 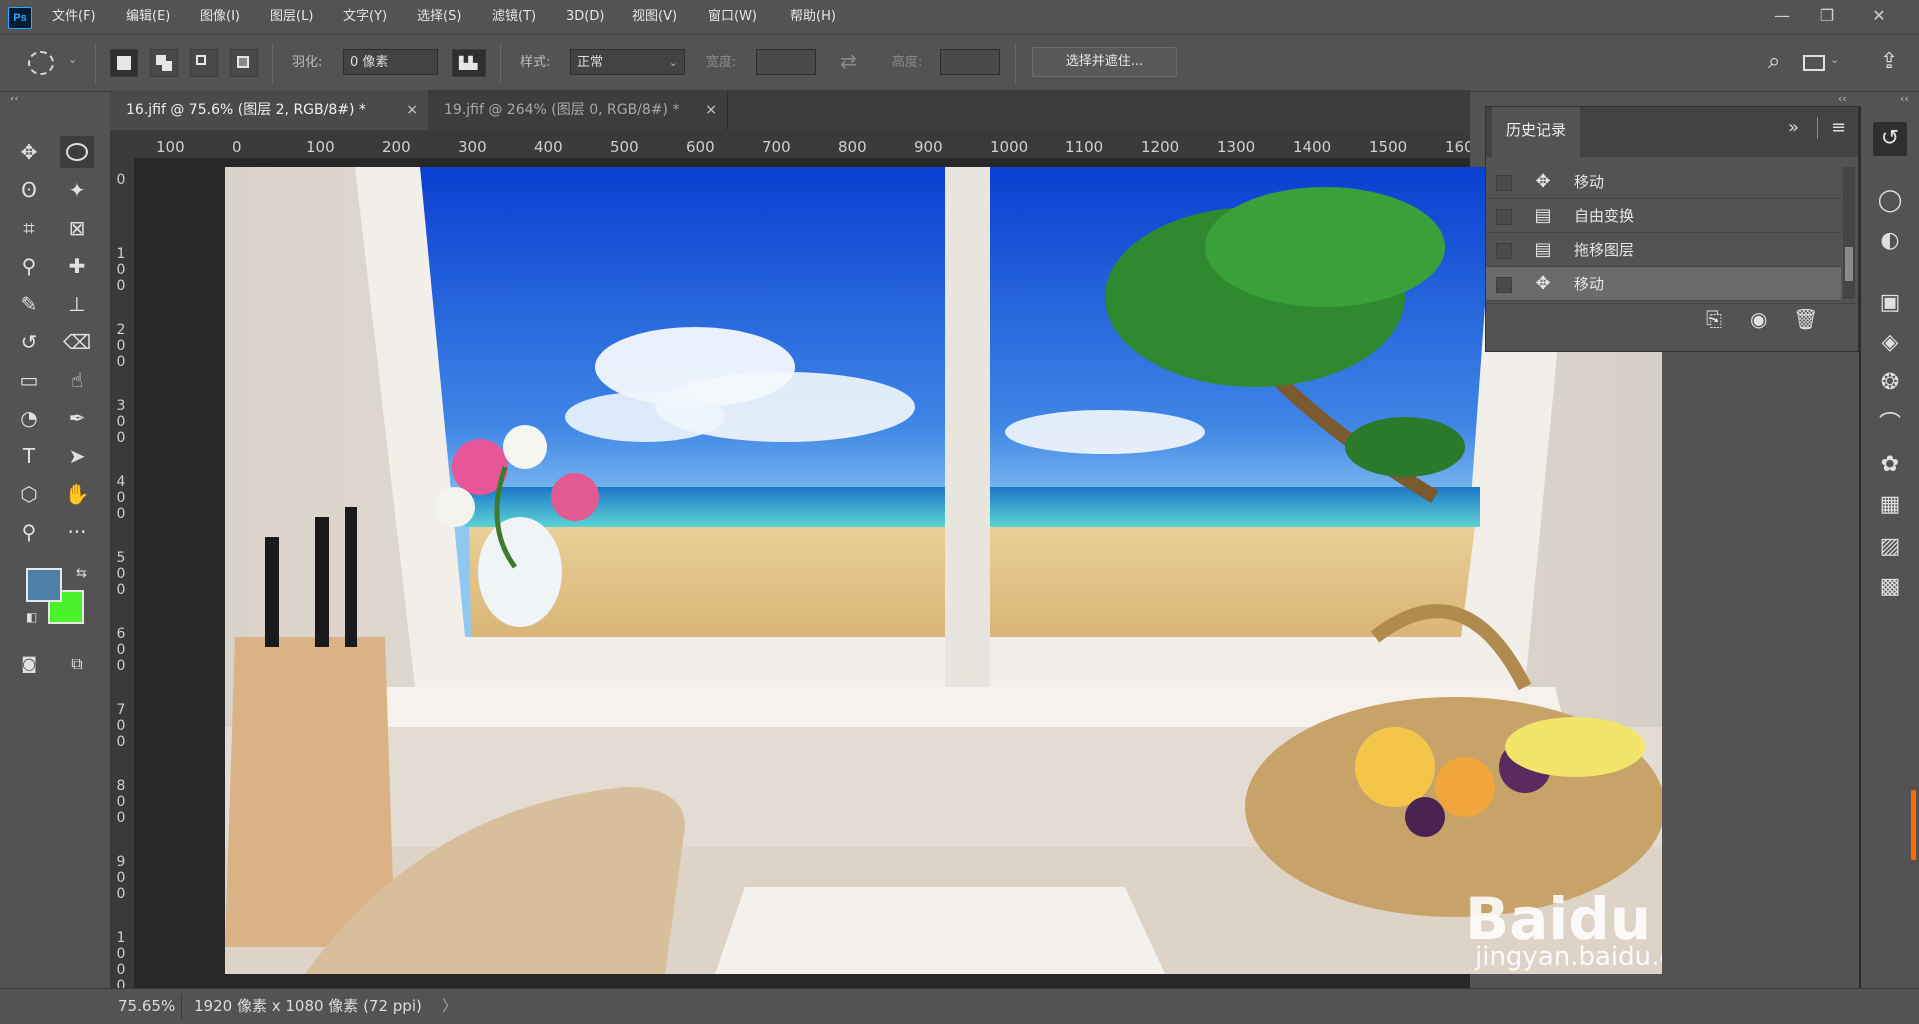 What do you see at coordinates (29, 532) in the screenshot?
I see `zoom-tool-icon: ⚲` at bounding box center [29, 532].